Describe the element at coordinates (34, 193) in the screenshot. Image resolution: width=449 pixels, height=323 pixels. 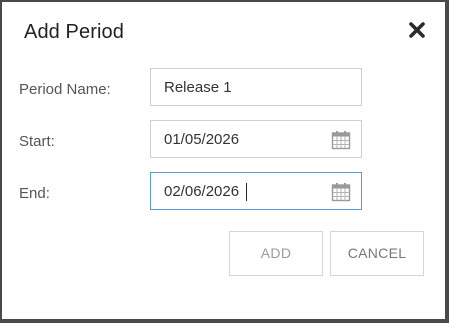
I see `end-label: End:` at that location.